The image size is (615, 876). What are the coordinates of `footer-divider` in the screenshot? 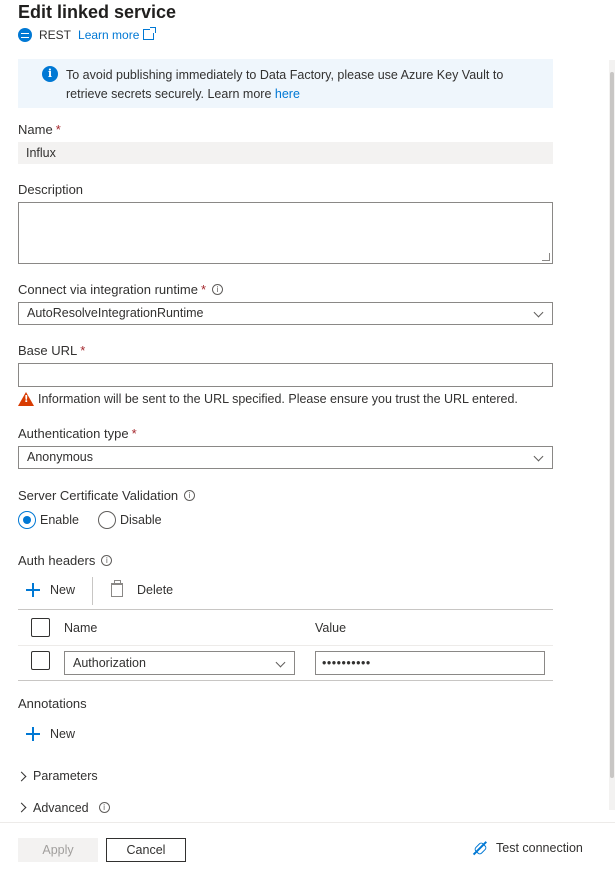 It's located at (307, 822).